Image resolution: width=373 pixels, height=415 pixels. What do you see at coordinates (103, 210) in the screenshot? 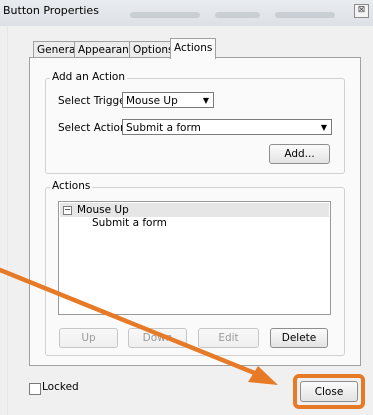
I see `tree-item-label: Mouse Up` at bounding box center [103, 210].